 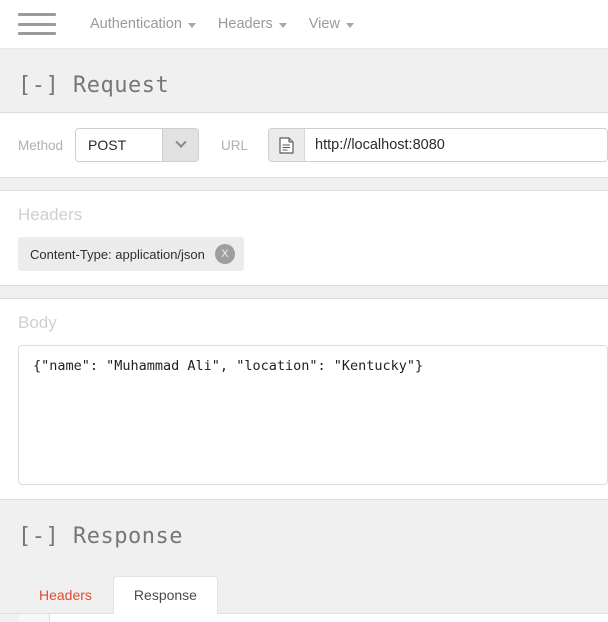 I want to click on nav-menu: Authentication Headers View, so click(x=222, y=24).